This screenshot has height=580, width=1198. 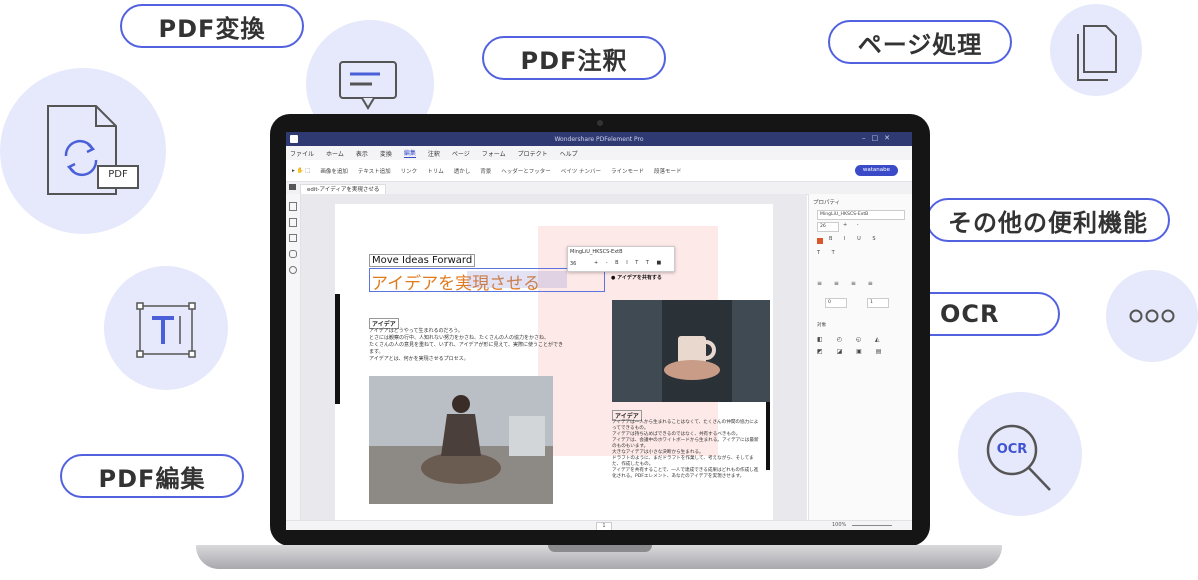 I want to click on menu-page: ページ, so click(x=461, y=153).